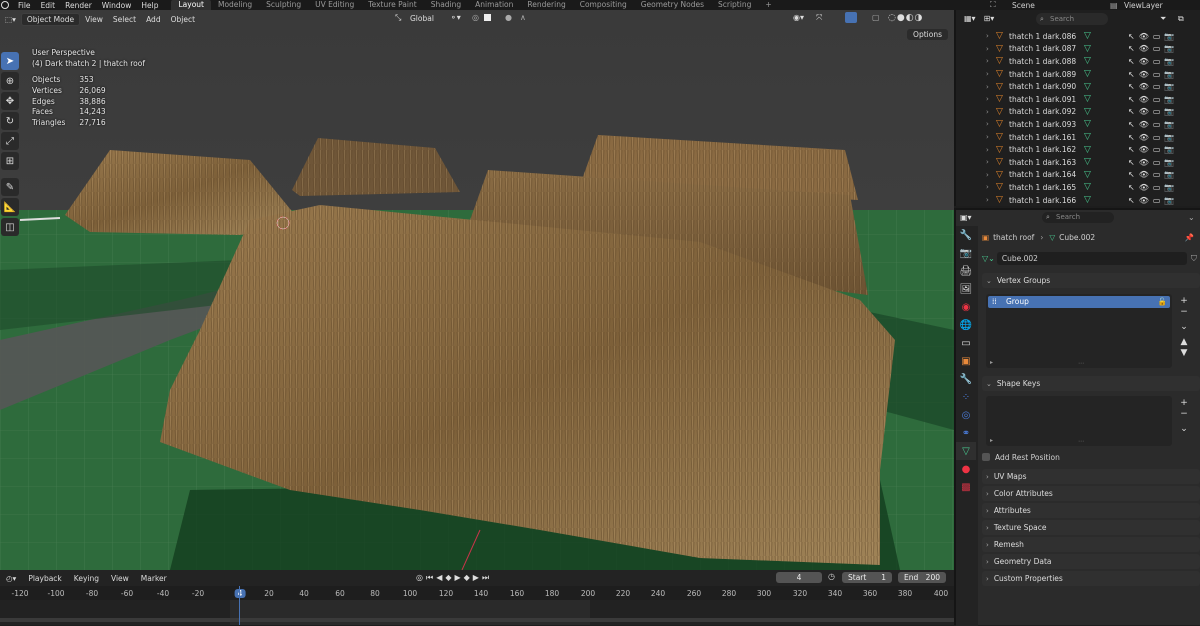  I want to click on outliner-item-name: thatch 1 dark.087, so click(1042, 48).